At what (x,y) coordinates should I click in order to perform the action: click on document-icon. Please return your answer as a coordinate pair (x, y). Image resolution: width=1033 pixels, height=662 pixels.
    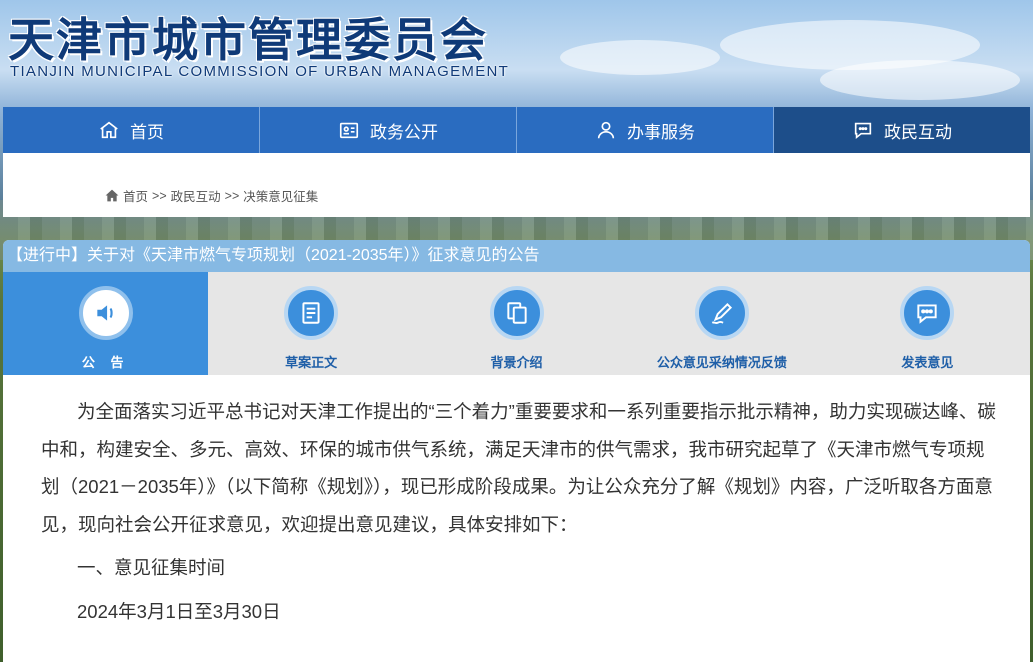
    Looking at the image, I should click on (311, 313).